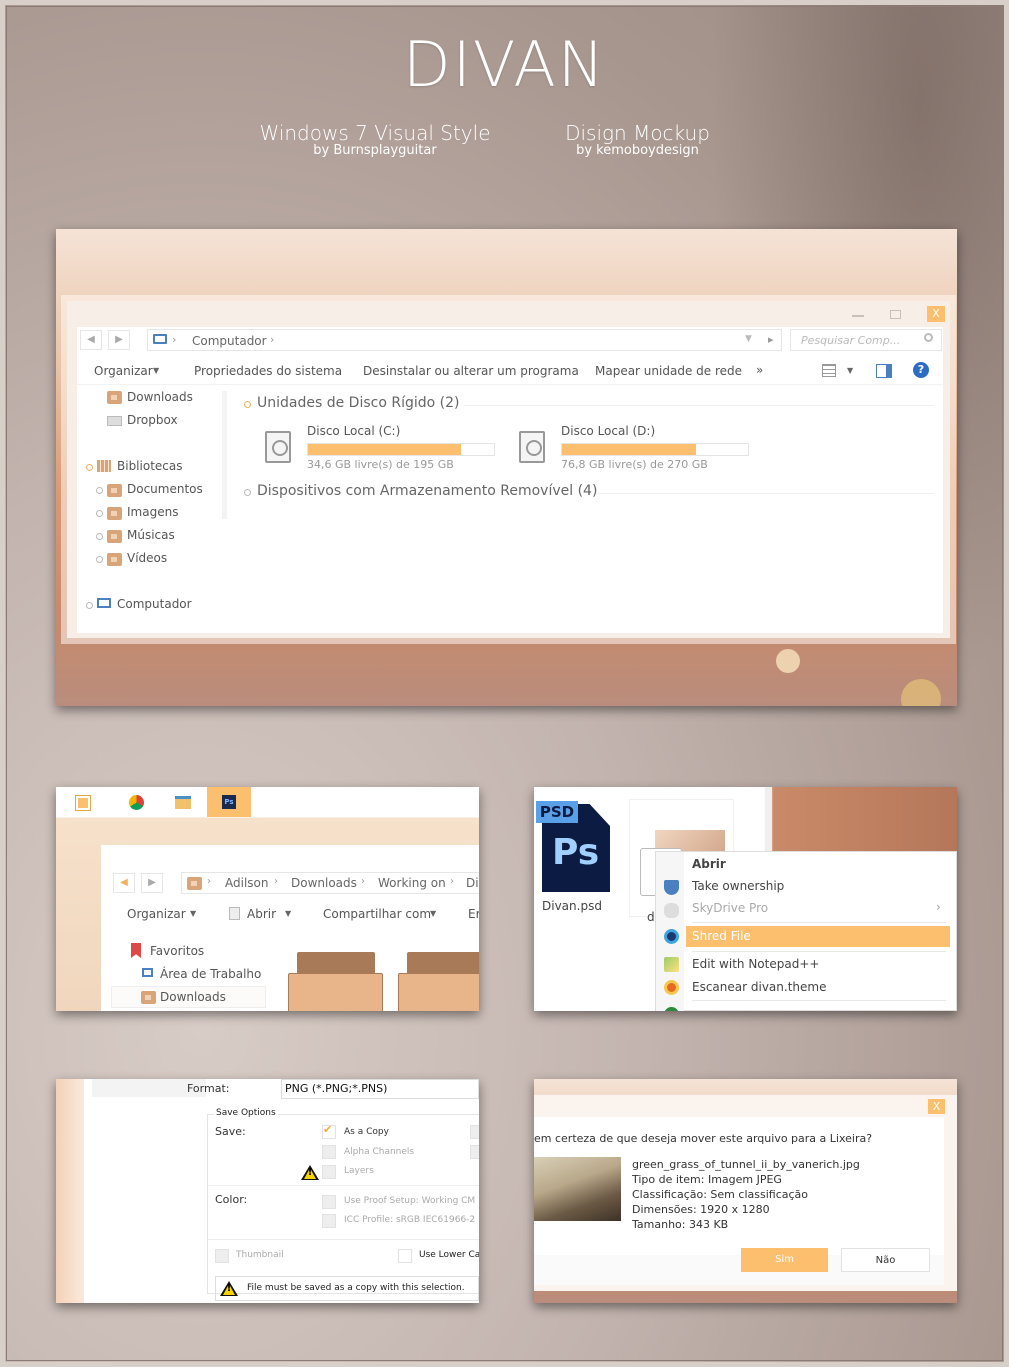 Image resolution: width=1009 pixels, height=1367 pixels. What do you see at coordinates (152, 512) in the screenshot?
I see `sidebar-item-images: Imagens` at bounding box center [152, 512].